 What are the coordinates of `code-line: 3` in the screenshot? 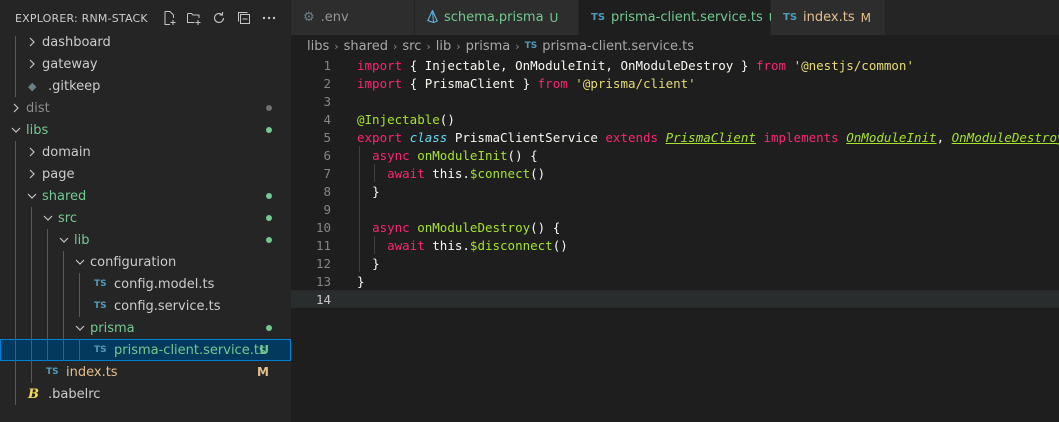 It's located at (675, 101).